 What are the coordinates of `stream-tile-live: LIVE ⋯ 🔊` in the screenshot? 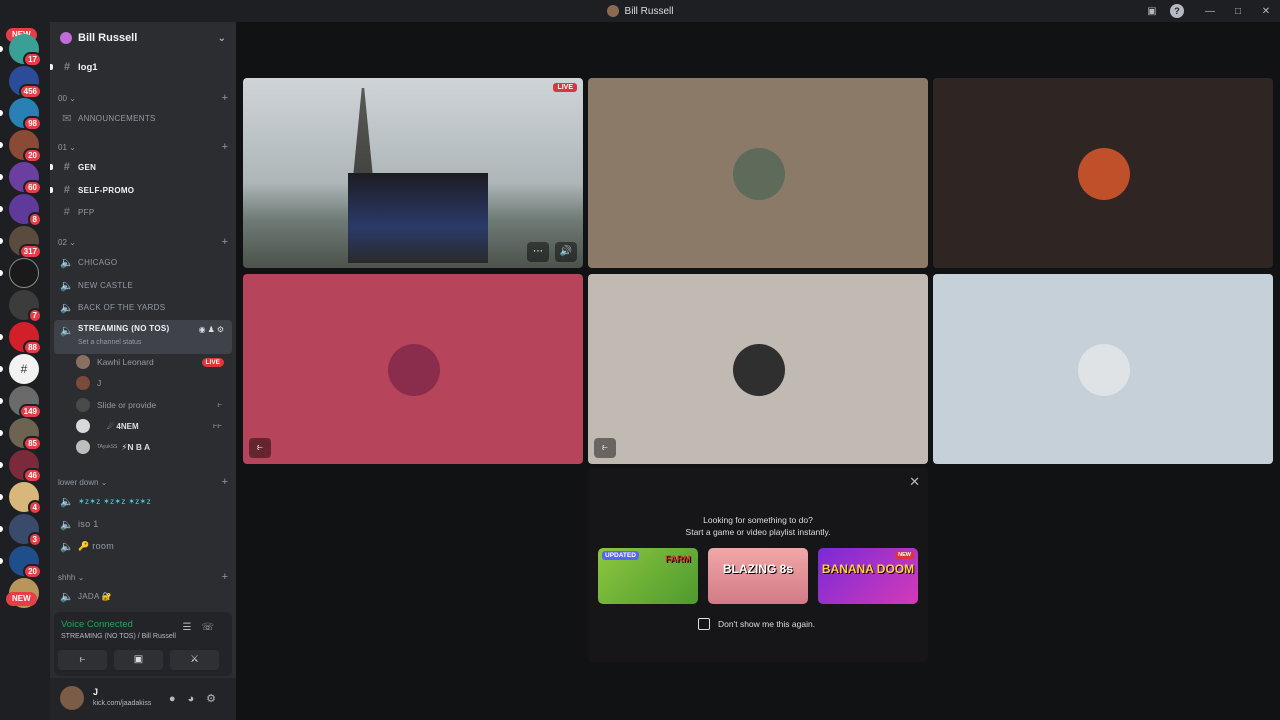 It's located at (413, 173).